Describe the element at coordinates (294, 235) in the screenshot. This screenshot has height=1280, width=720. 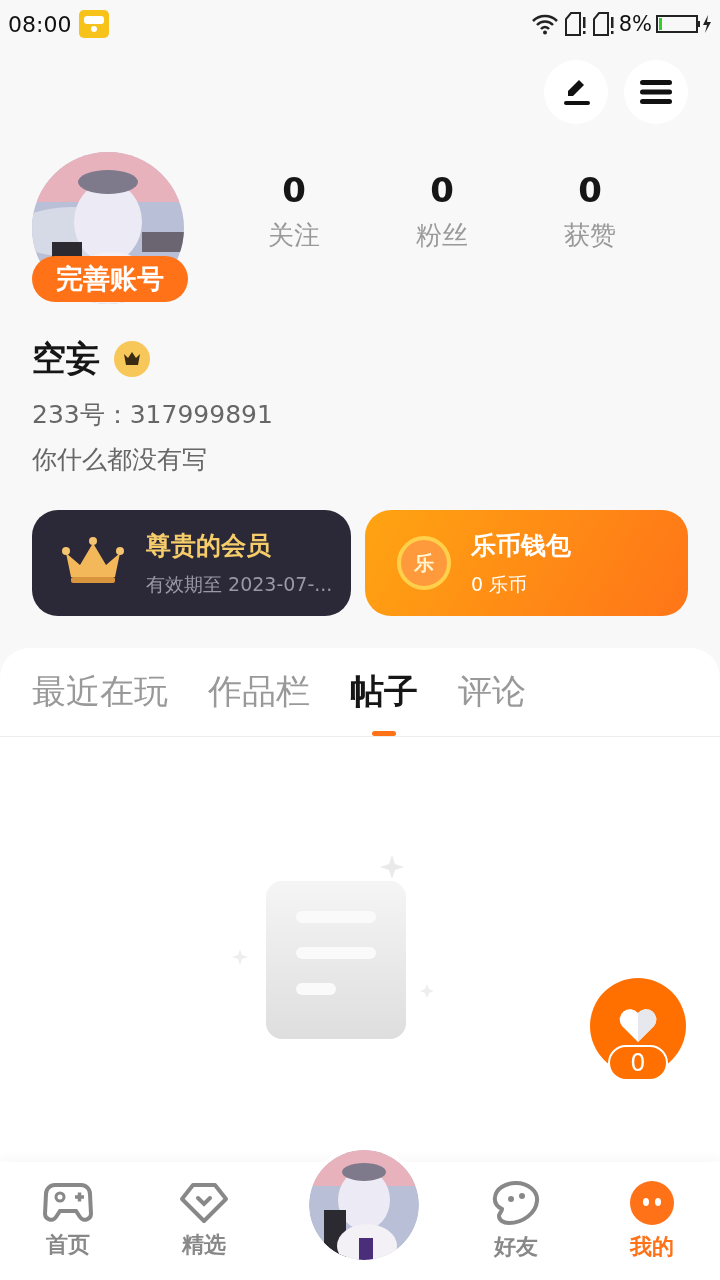
I see `stat-label: 关注` at that location.